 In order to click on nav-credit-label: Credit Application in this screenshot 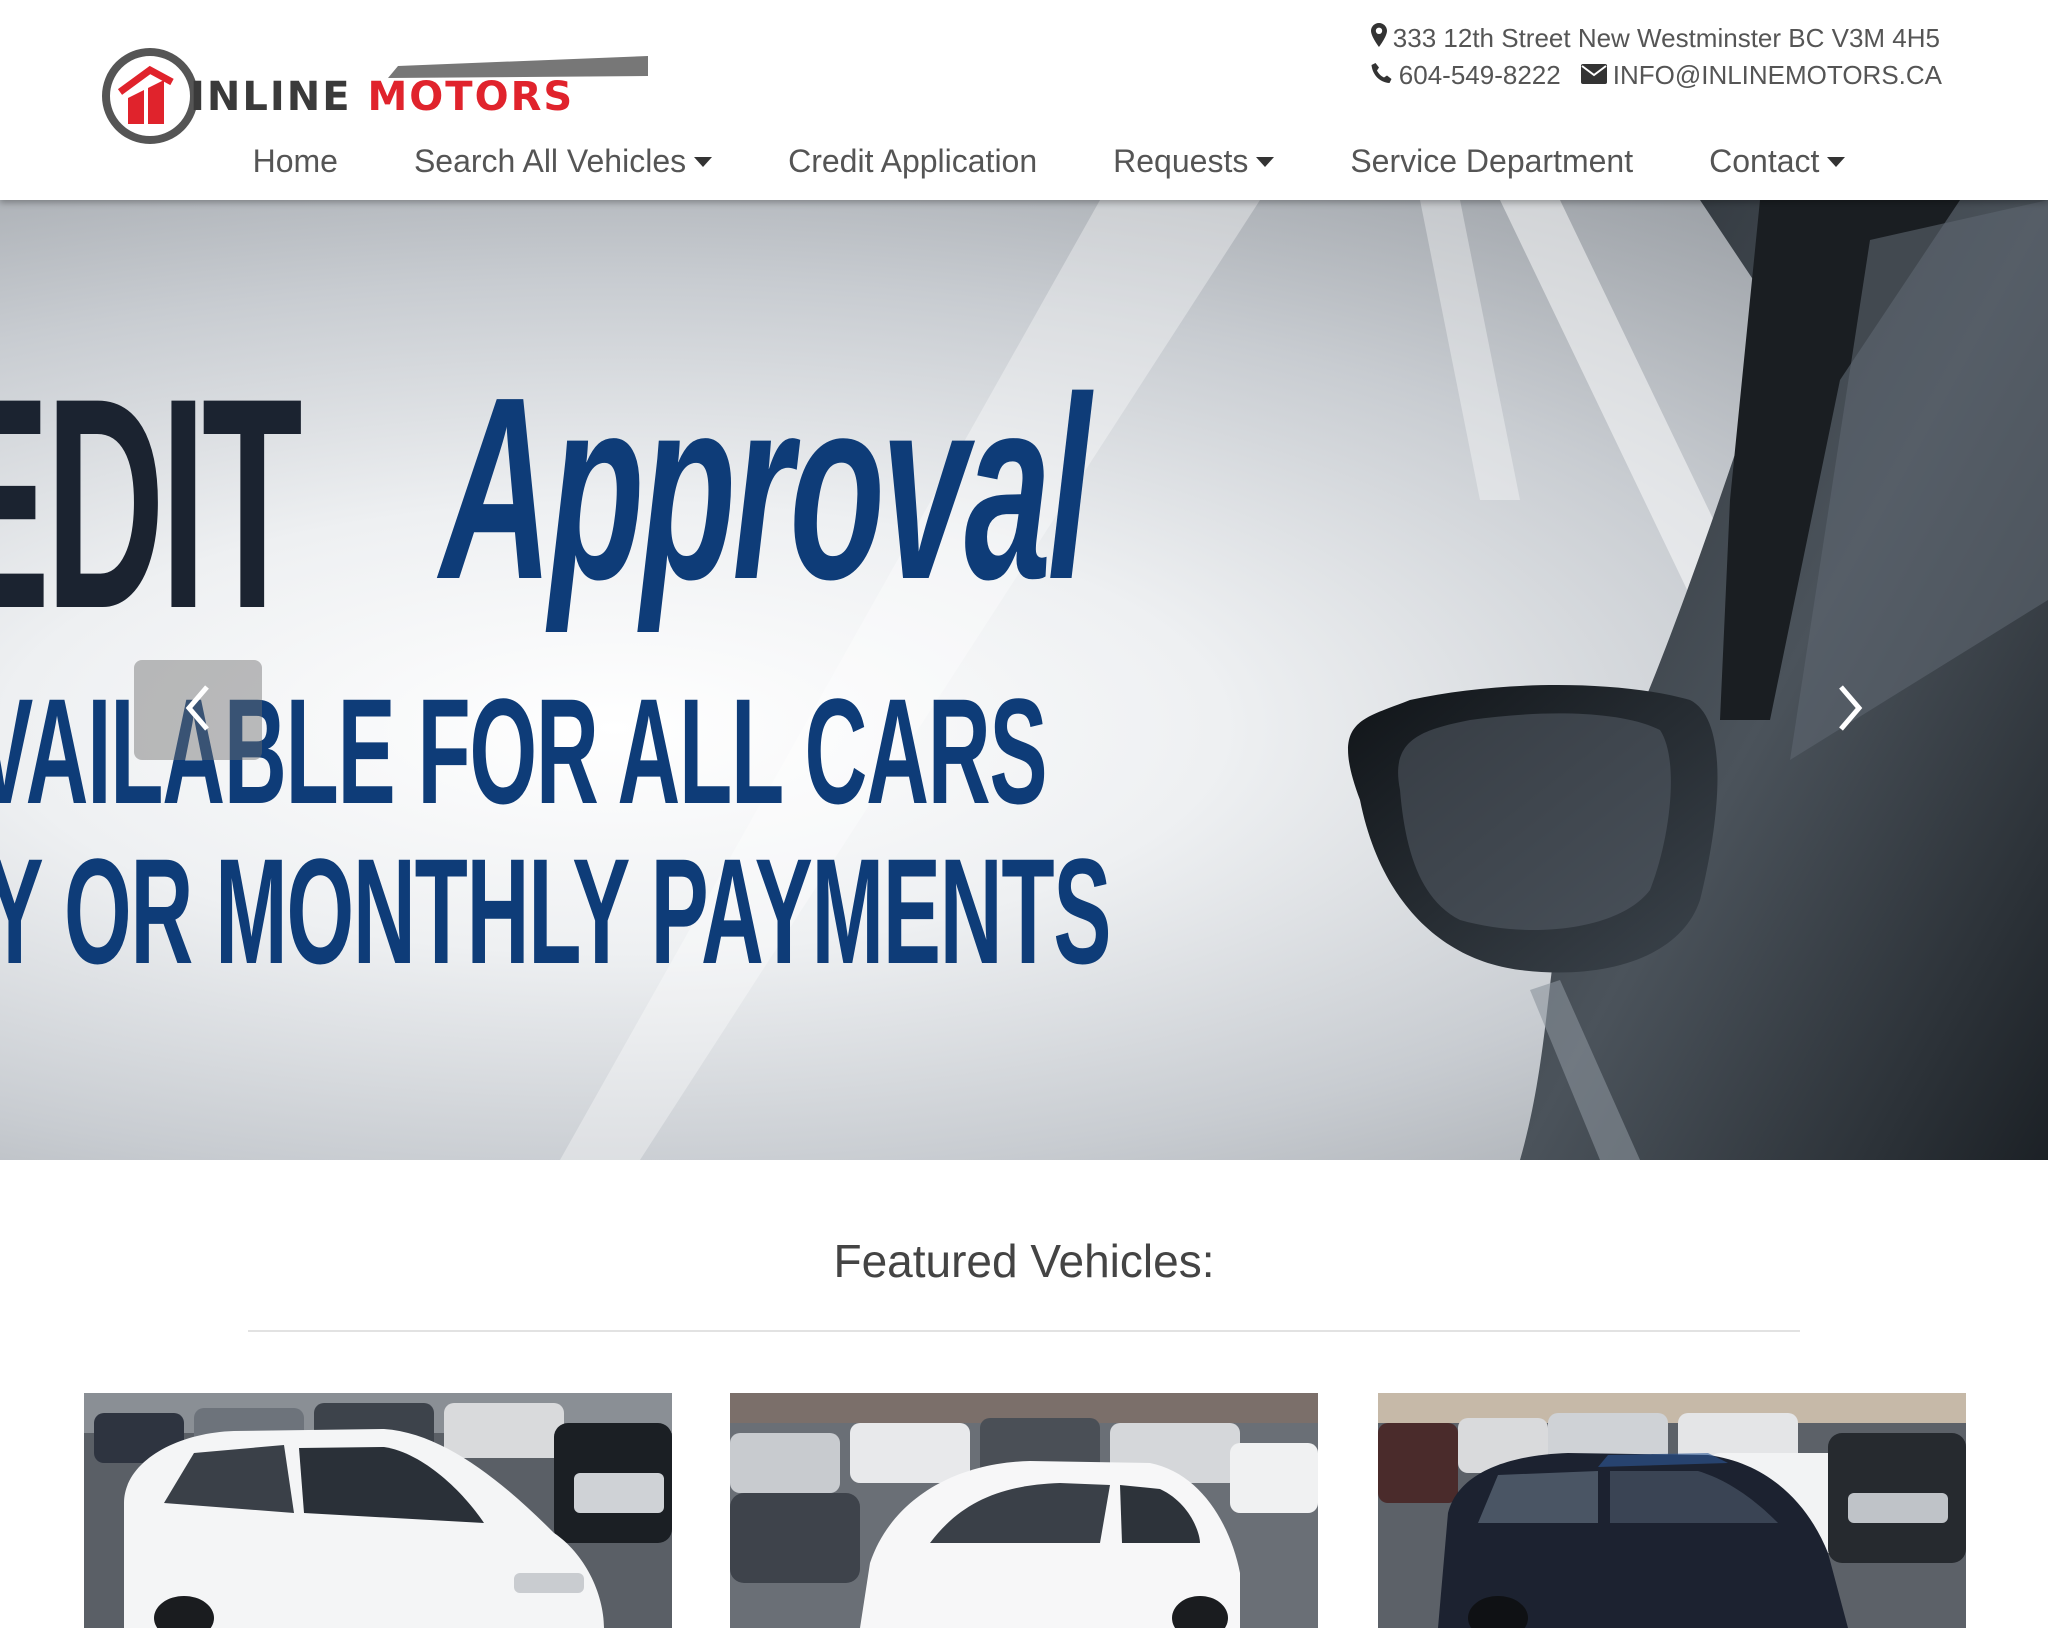, I will do `click(913, 160)`.